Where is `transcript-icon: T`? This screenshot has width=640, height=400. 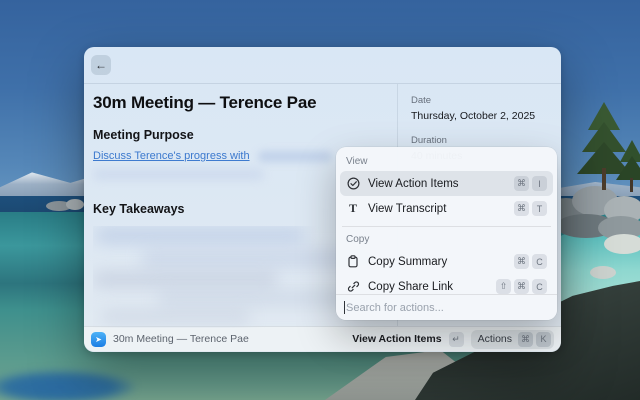
transcript-icon: T is located at coordinates (352, 208).